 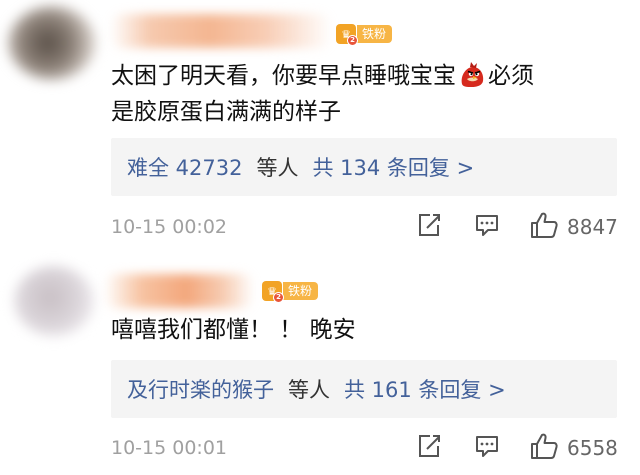 What do you see at coordinates (169, 227) in the screenshot?
I see `timestamp: 10-15 00:02` at bounding box center [169, 227].